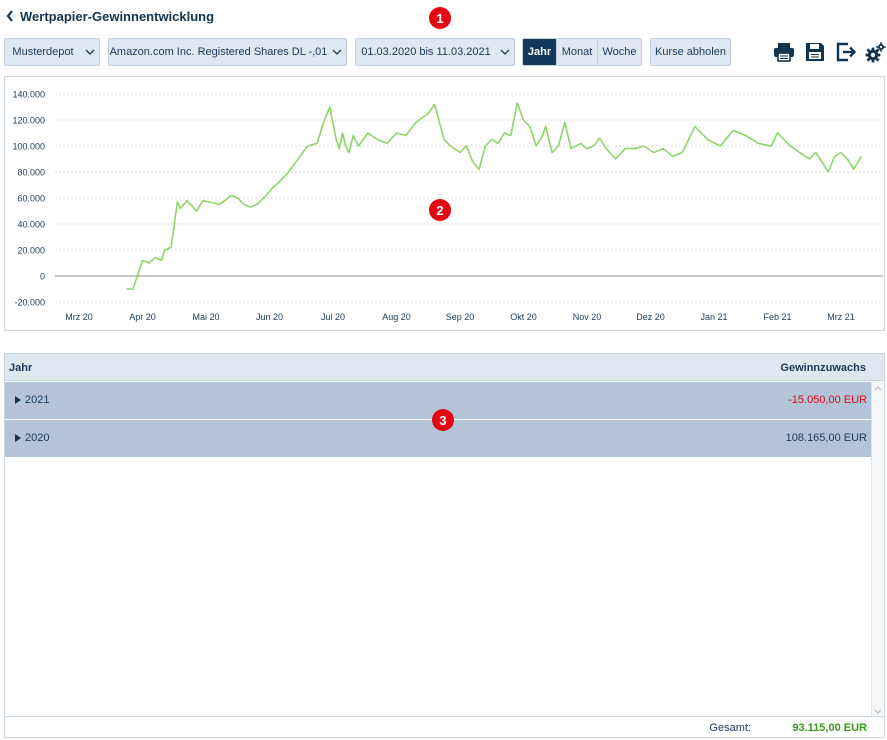  Describe the element at coordinates (444, 367) in the screenshot. I see `table-header: Jahr Gewinnzuwachs` at that location.